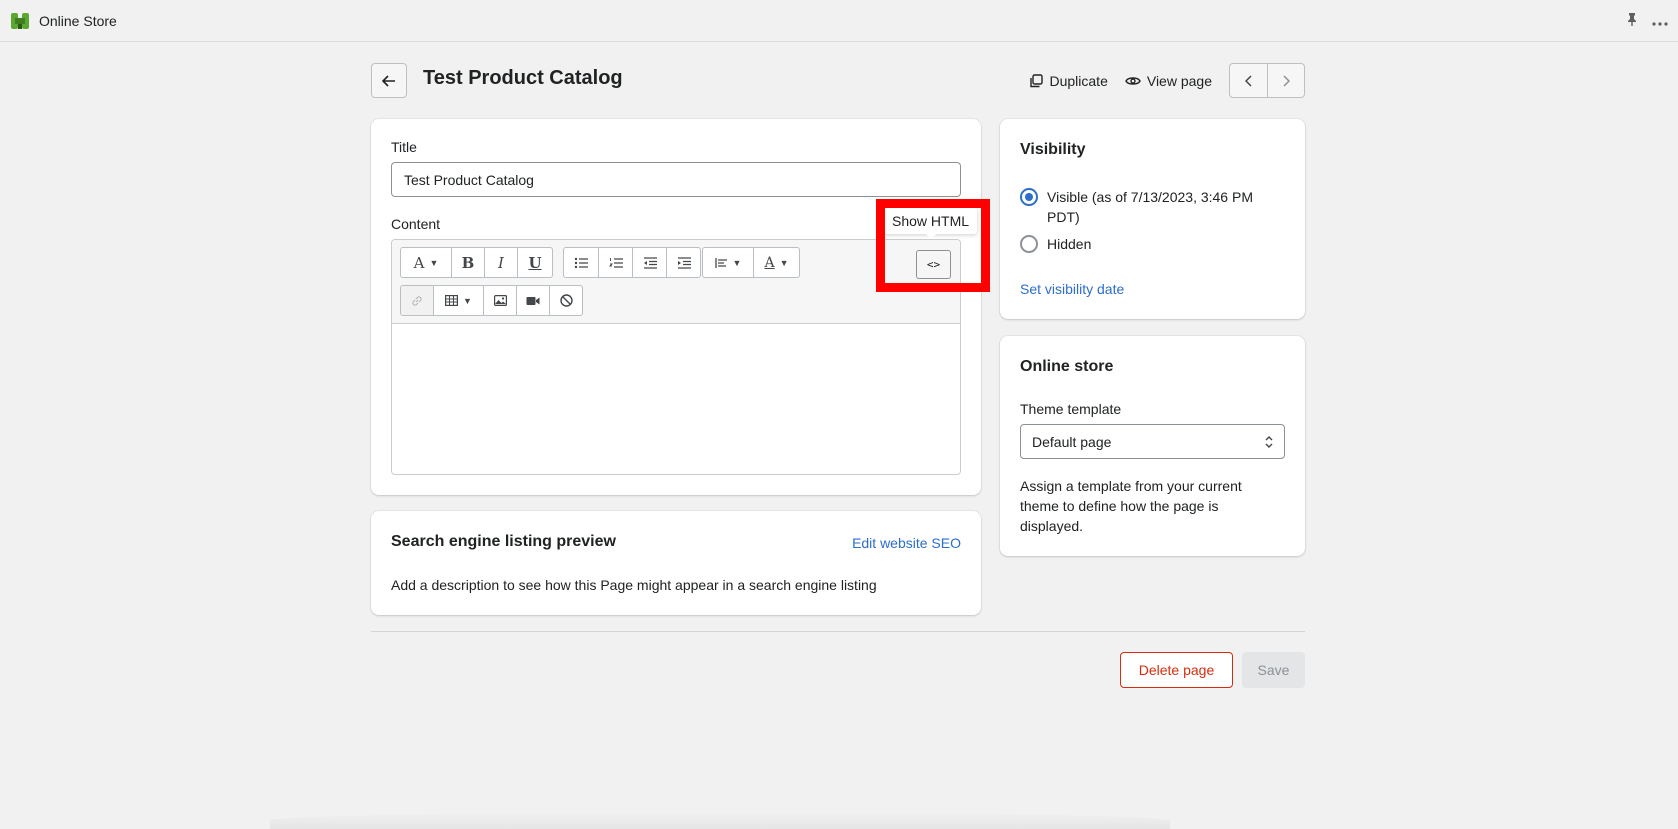 The width and height of the screenshot is (1678, 829). Describe the element at coordinates (720, 262) in the screenshot. I see `align-left-icon` at that location.